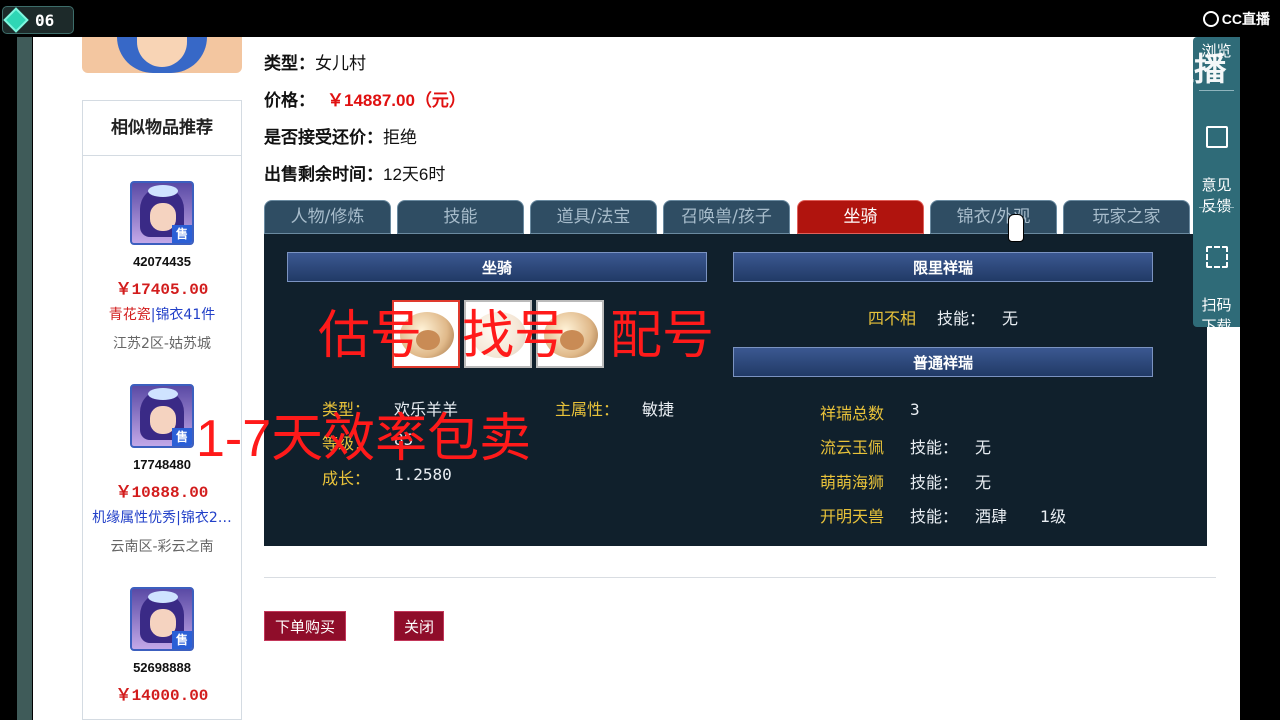 This screenshot has width=1280, height=720. I want to click on character-avatar, so click(162, 55).